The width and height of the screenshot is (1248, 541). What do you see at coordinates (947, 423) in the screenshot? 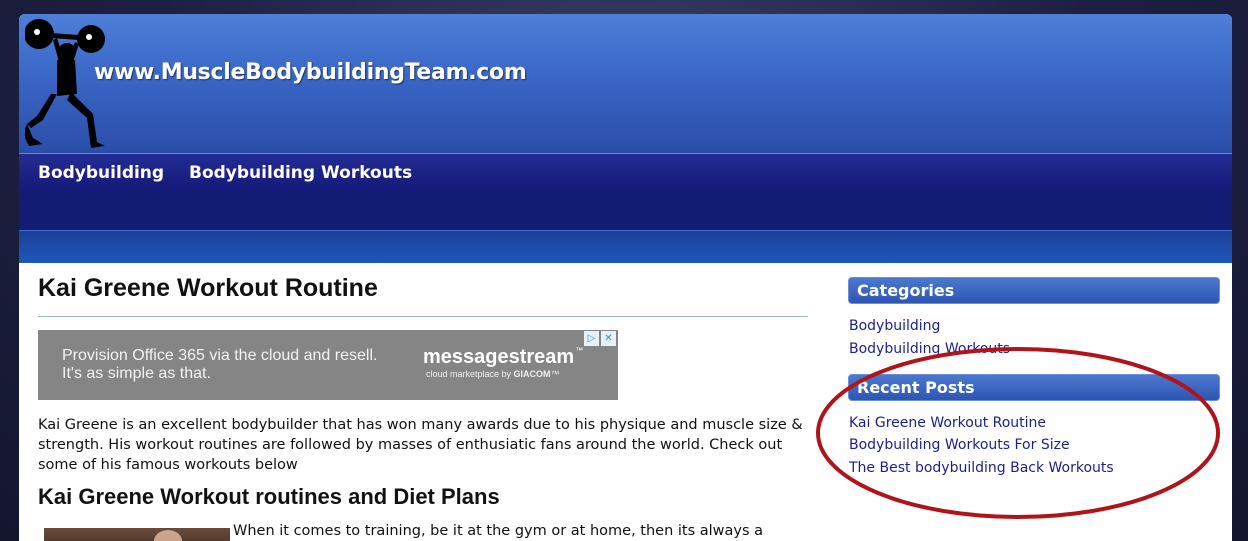
I see `recent-post-link: Kai Greene Workout Routine` at bounding box center [947, 423].